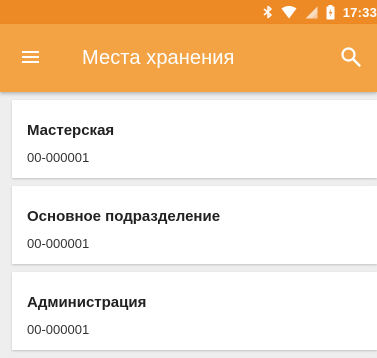 The image size is (377, 358). I want to click on status-icons: 17:33, so click(320, 12).